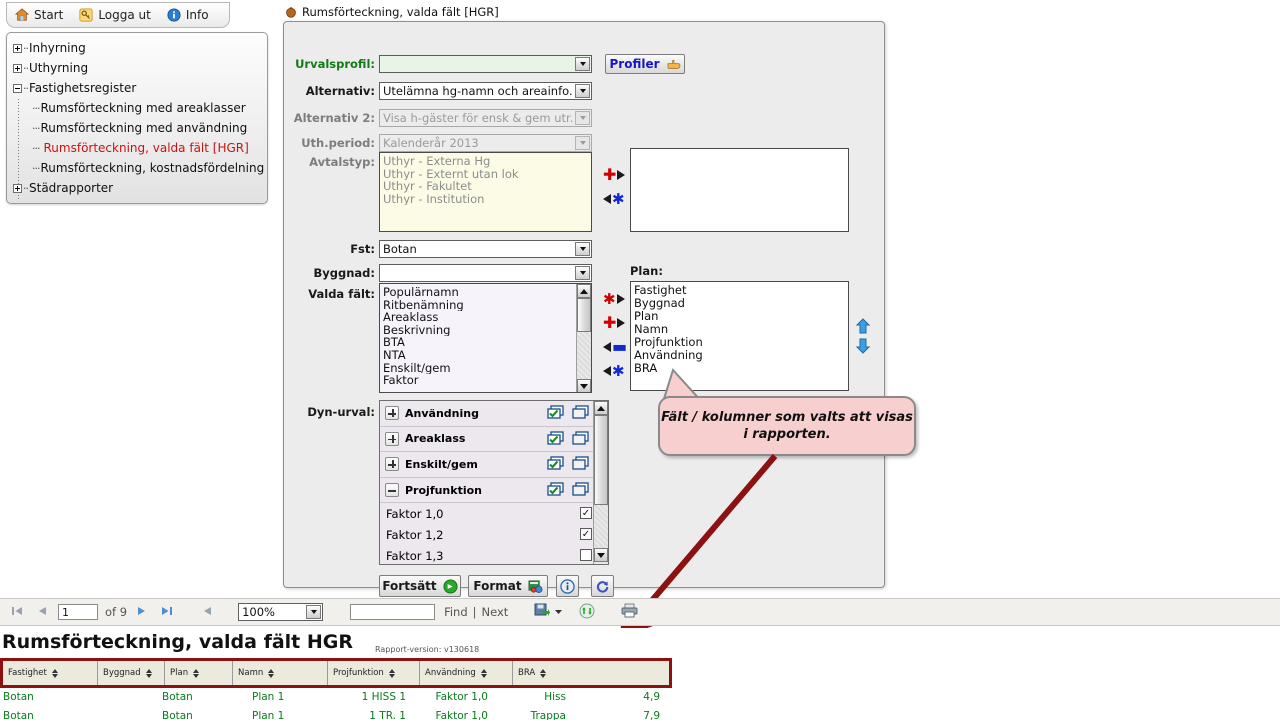  I want to click on sidebar-item-rumsforteckning-valda-falt: ··· Rumsförteckning, valda fält [HGR], so click(140, 148).